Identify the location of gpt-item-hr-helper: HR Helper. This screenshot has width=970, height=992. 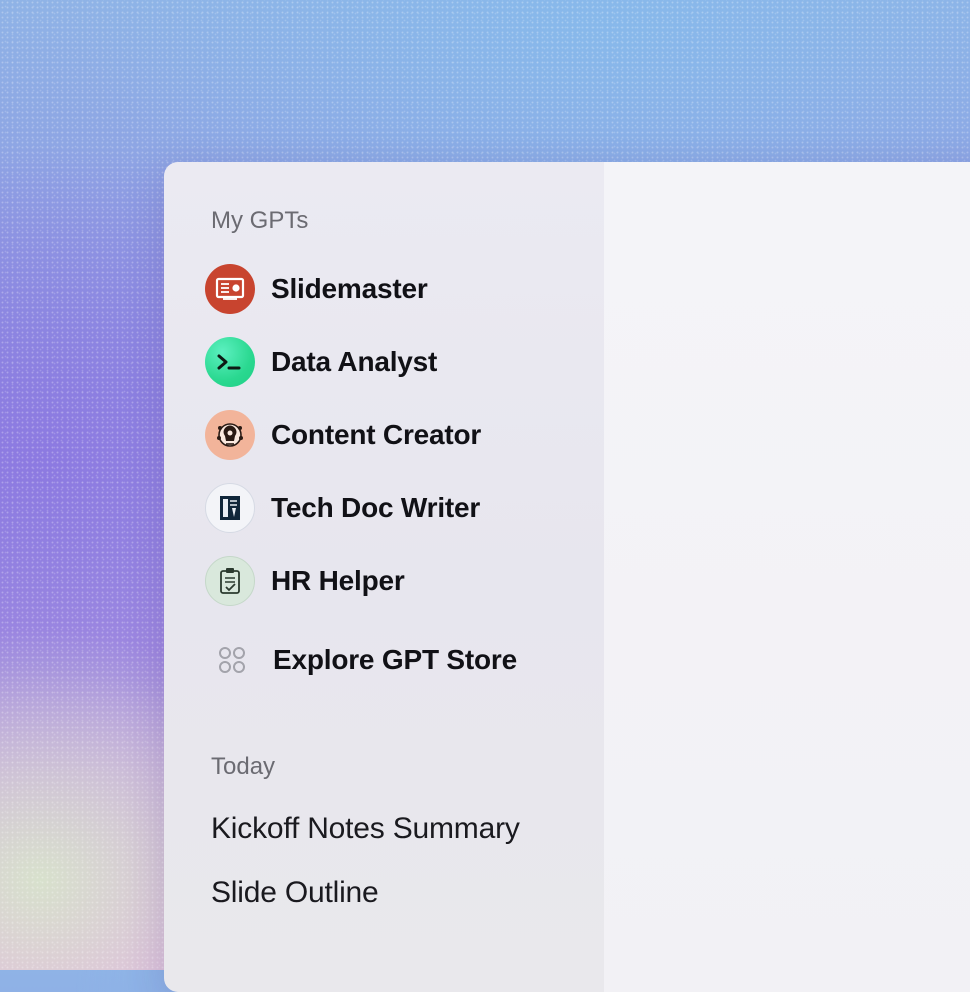
(305, 581).